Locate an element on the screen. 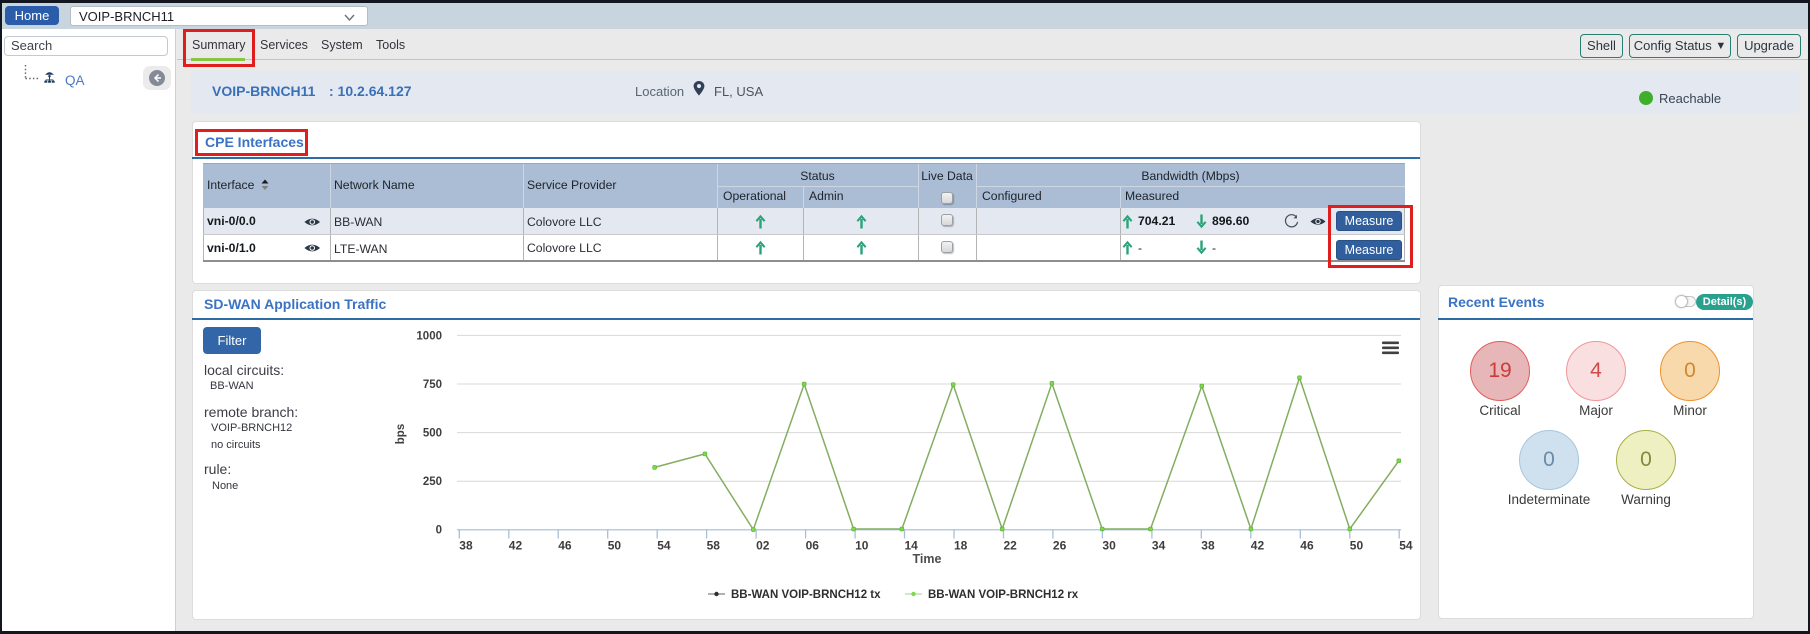 This screenshot has height=634, width=1810. svg-text: 26 is located at coordinates (1060, 546).